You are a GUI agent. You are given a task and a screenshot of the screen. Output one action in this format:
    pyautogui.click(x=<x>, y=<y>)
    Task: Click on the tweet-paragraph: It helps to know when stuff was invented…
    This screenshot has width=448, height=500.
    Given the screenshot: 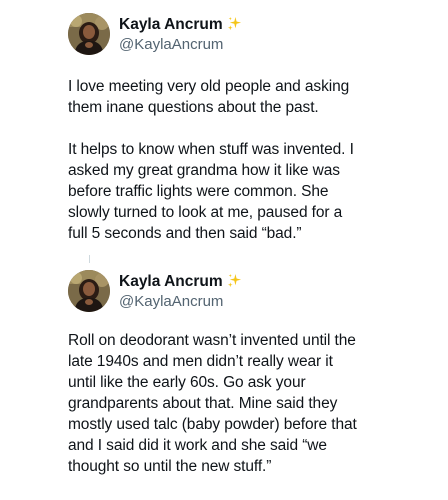 What is the action you would take?
    pyautogui.click(x=211, y=191)
    